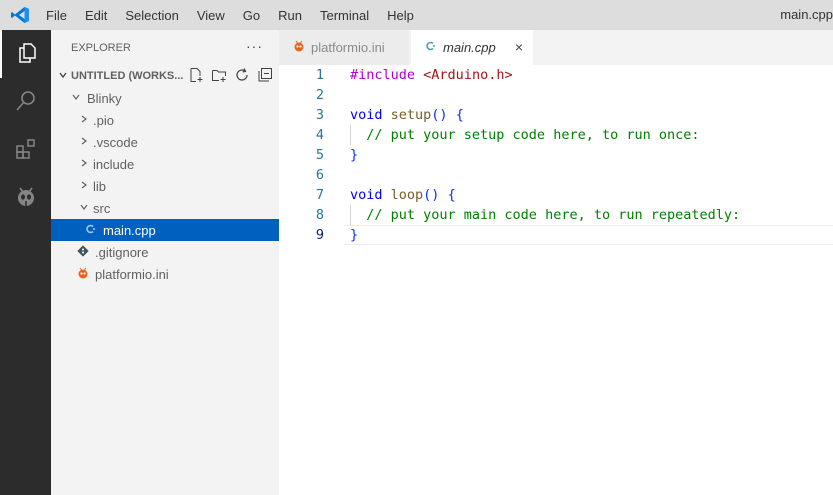 The width and height of the screenshot is (833, 495). What do you see at coordinates (56, 15) in the screenshot?
I see `menu-file: File` at bounding box center [56, 15].